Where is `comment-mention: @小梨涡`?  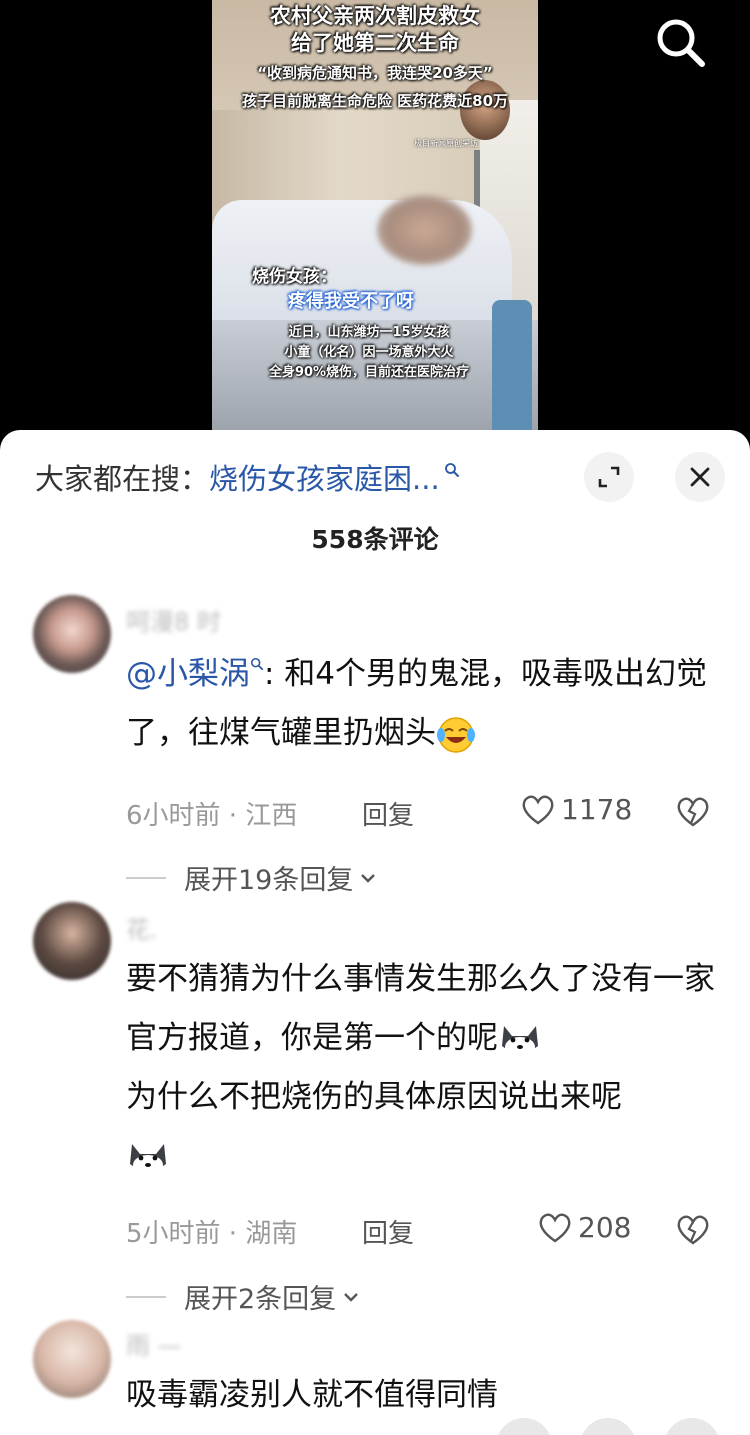 comment-mention: @小梨涡 is located at coordinates (188, 674).